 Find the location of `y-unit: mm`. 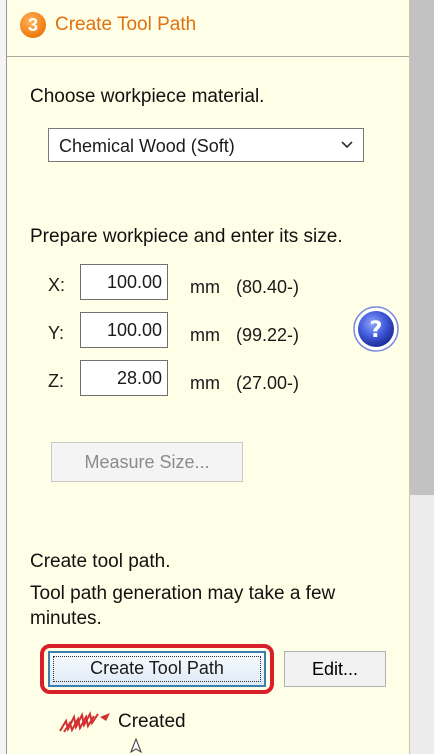

y-unit: mm is located at coordinates (205, 335).